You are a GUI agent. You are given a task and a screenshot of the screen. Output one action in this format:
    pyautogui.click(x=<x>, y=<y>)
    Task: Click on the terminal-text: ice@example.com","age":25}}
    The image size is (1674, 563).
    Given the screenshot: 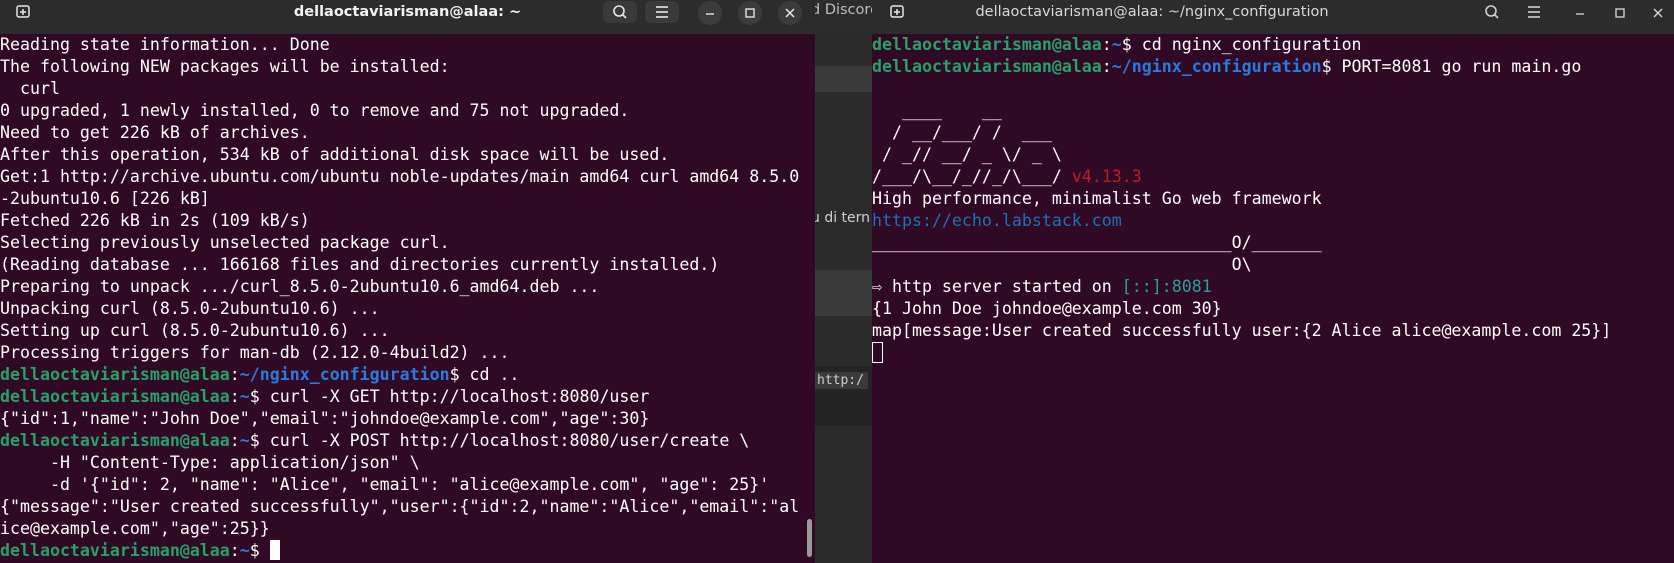 What is the action you would take?
    pyautogui.click(x=135, y=528)
    